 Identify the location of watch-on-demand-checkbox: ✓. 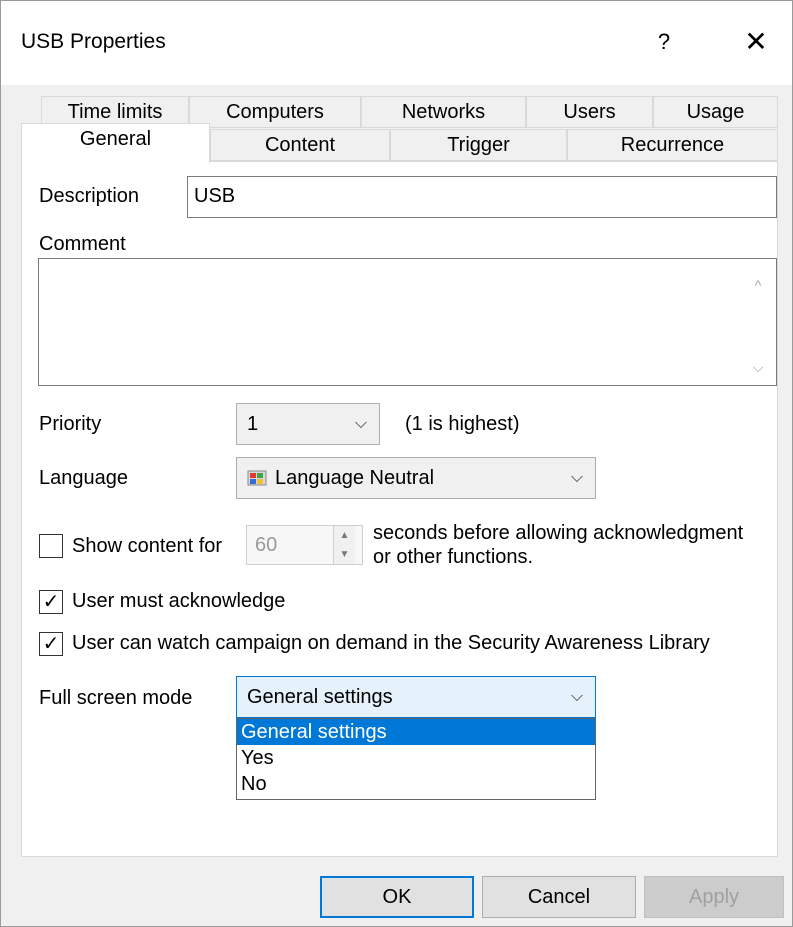
(51, 644).